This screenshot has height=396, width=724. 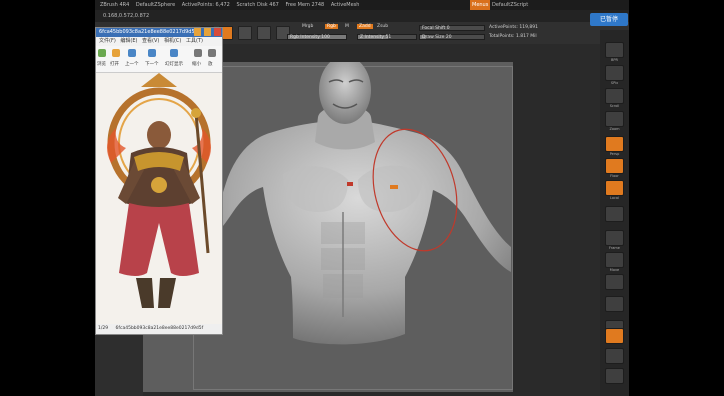 What do you see at coordinates (609, 19) in the screenshot?
I see `status-badge: 已暂停` at bounding box center [609, 19].